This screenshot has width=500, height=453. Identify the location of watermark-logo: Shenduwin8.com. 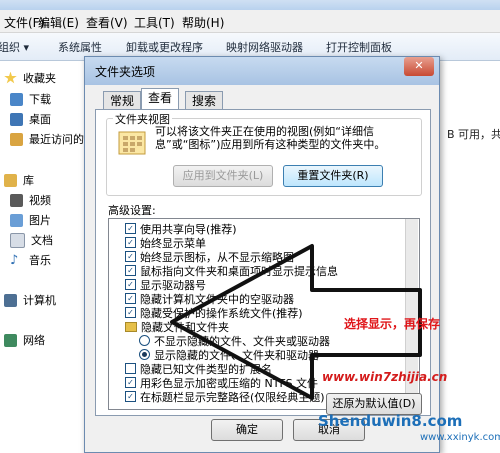
(390, 421).